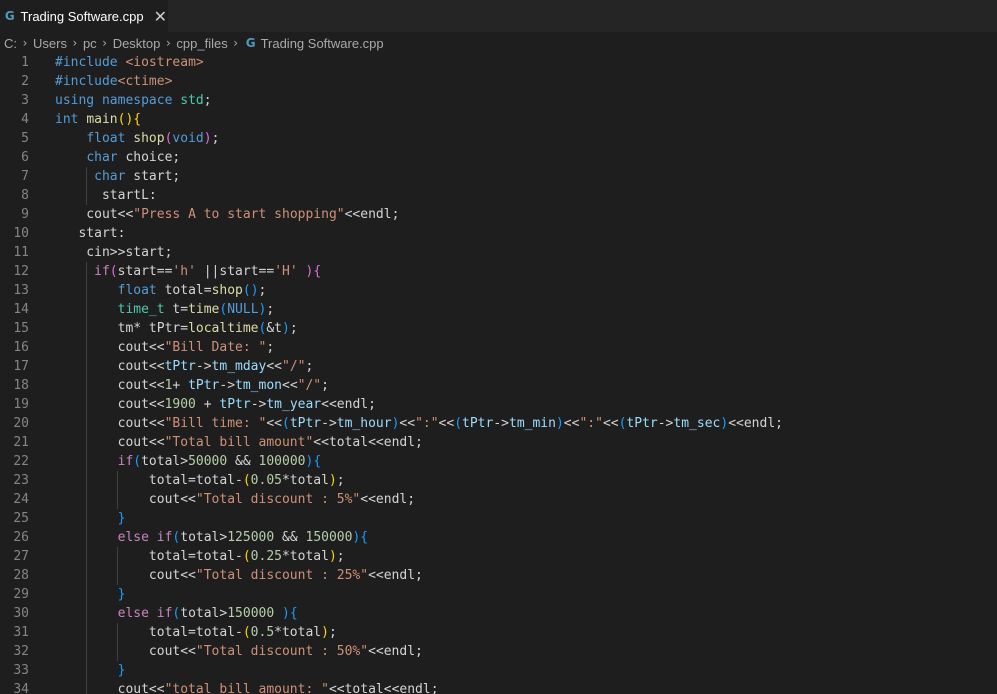  Describe the element at coordinates (21, 518) in the screenshot. I see `line-number: 25` at that location.